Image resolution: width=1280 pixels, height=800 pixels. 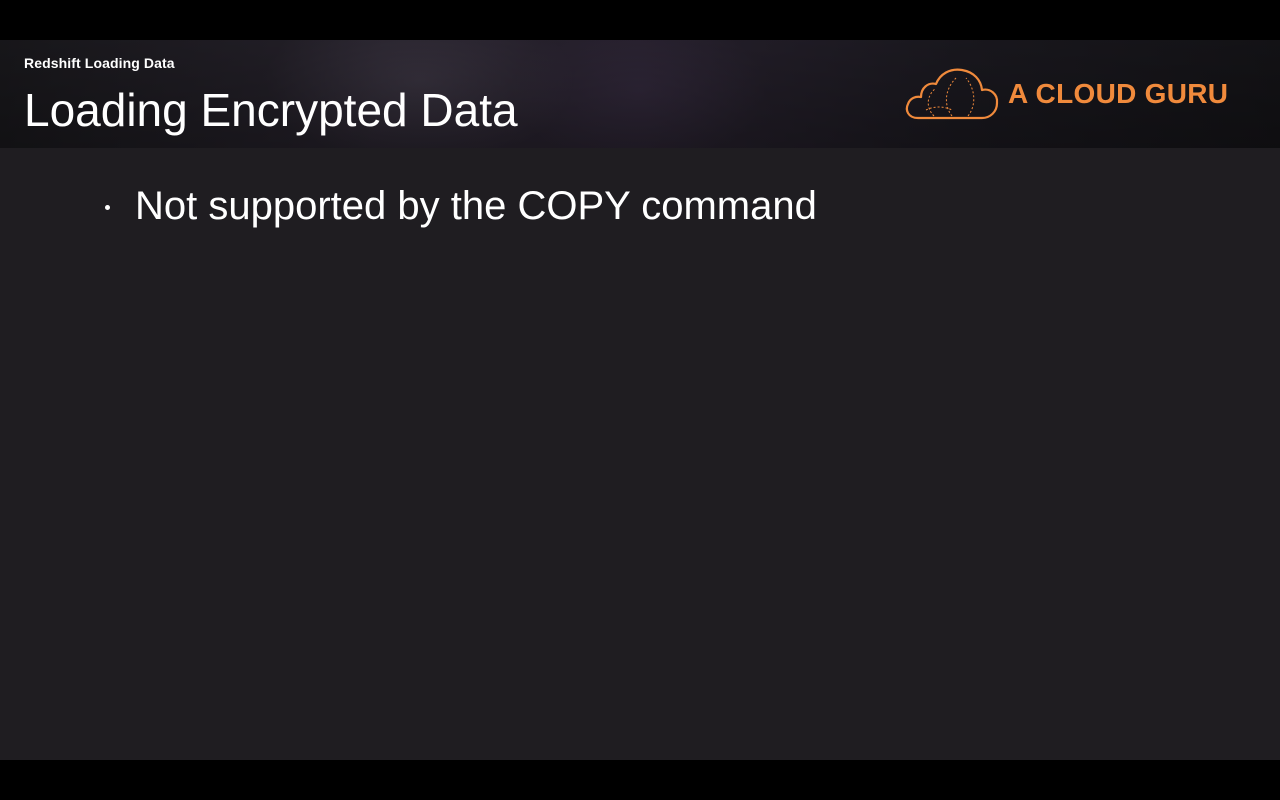 I want to click on bullet-list: Not supported by the COPY command, so click(x=458, y=206).